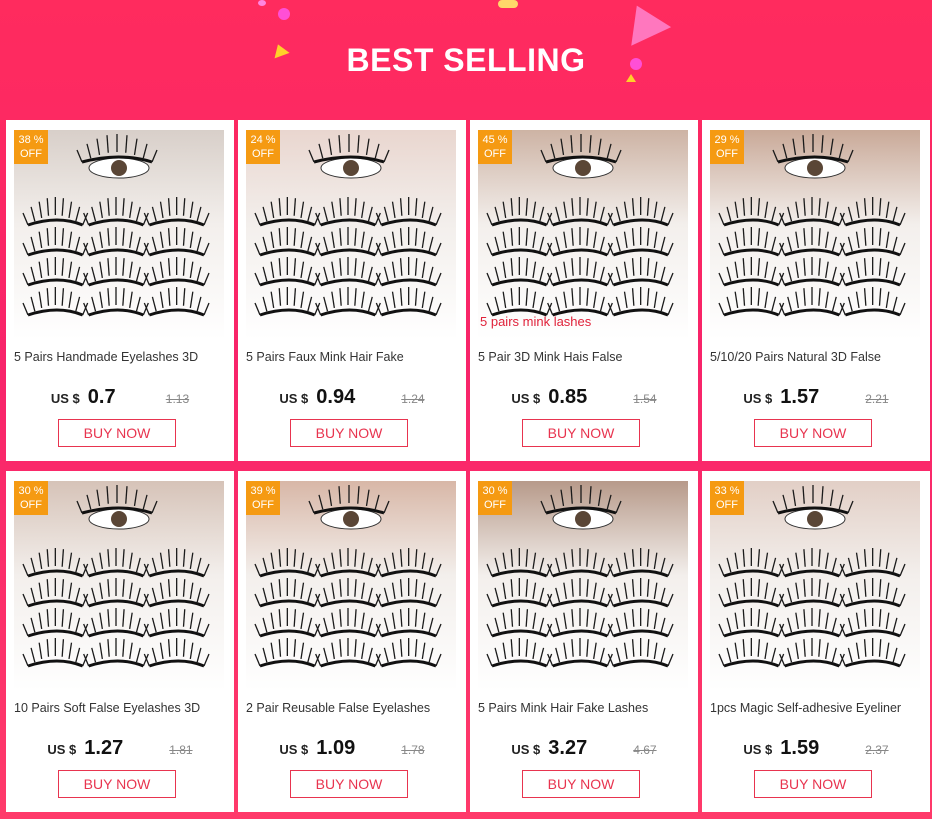  What do you see at coordinates (413, 750) in the screenshot?
I see `original-price: 1.78` at bounding box center [413, 750].